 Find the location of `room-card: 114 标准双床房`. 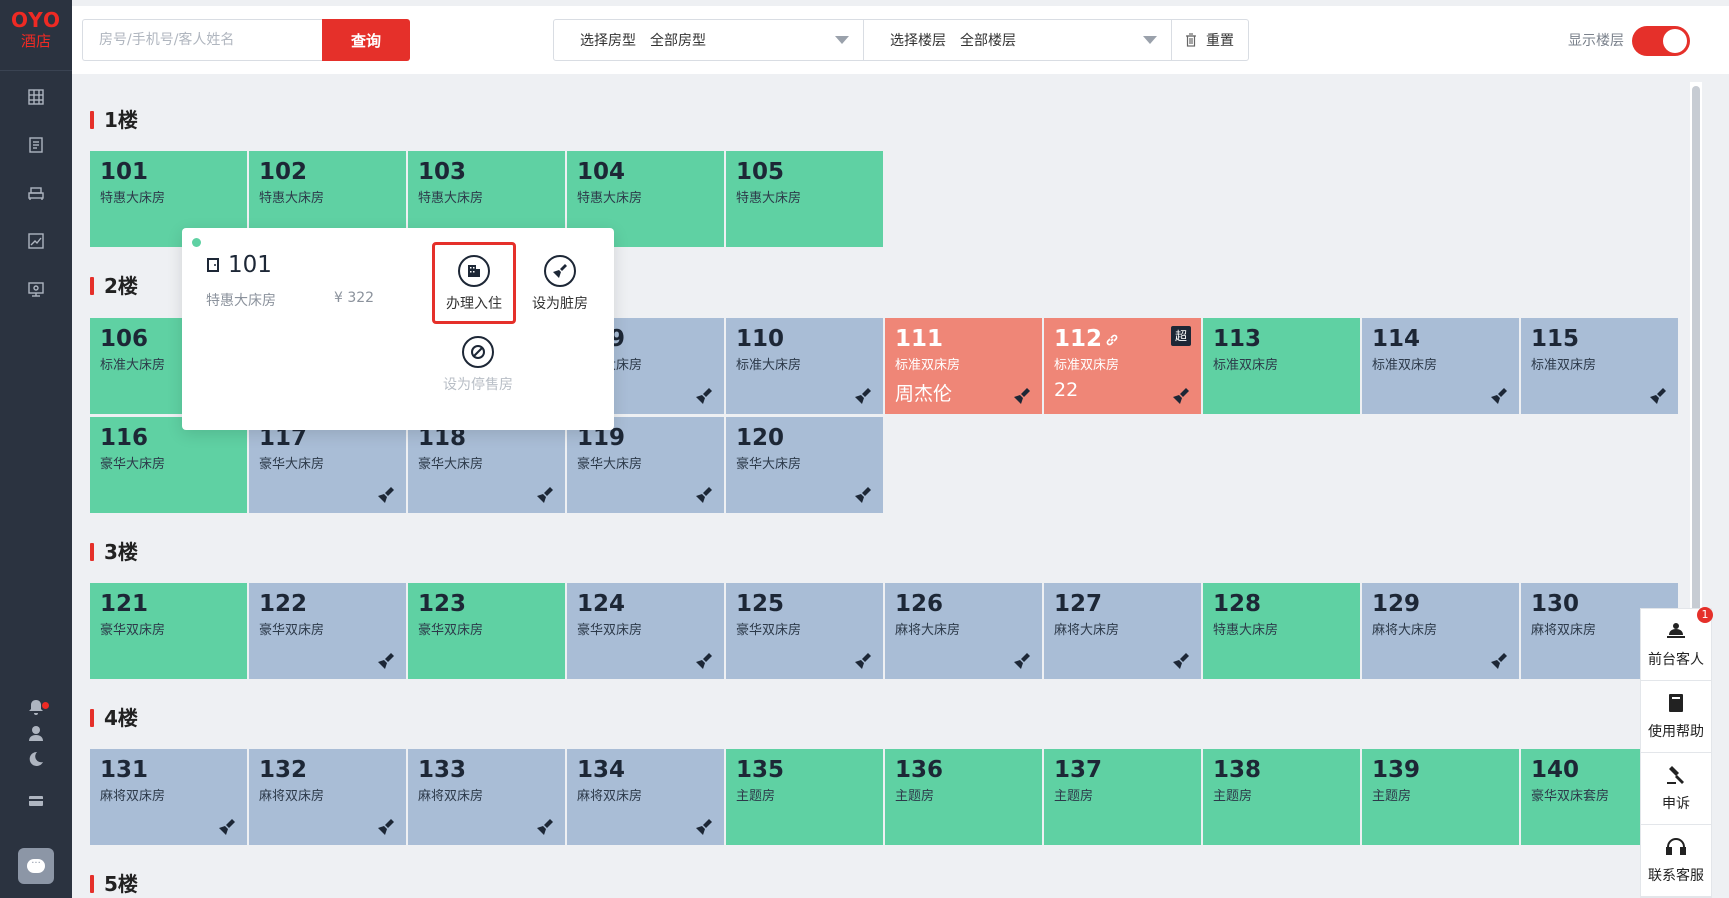

room-card: 114 标准双床房 is located at coordinates (1440, 366).